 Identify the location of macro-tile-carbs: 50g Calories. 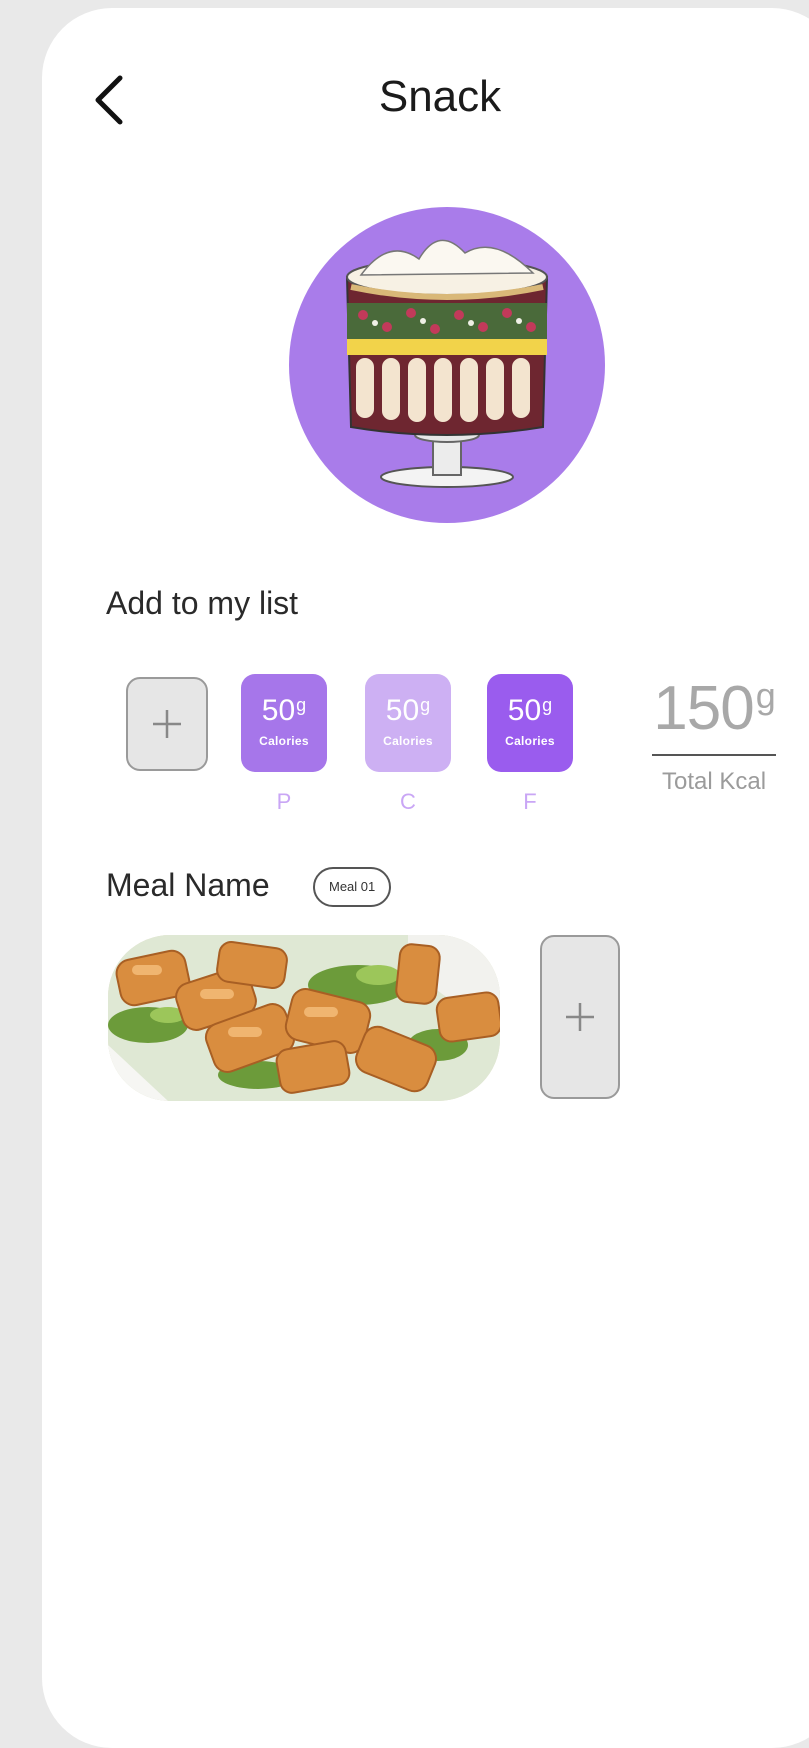
(408, 723).